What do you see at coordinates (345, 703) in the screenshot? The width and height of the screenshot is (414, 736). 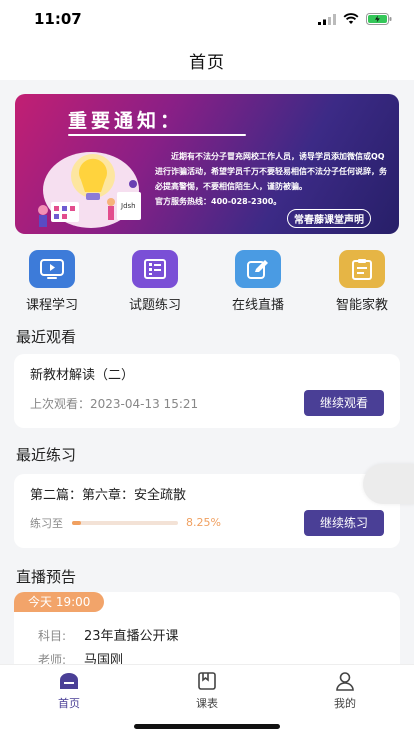 I see `tab-label: 我的` at bounding box center [345, 703].